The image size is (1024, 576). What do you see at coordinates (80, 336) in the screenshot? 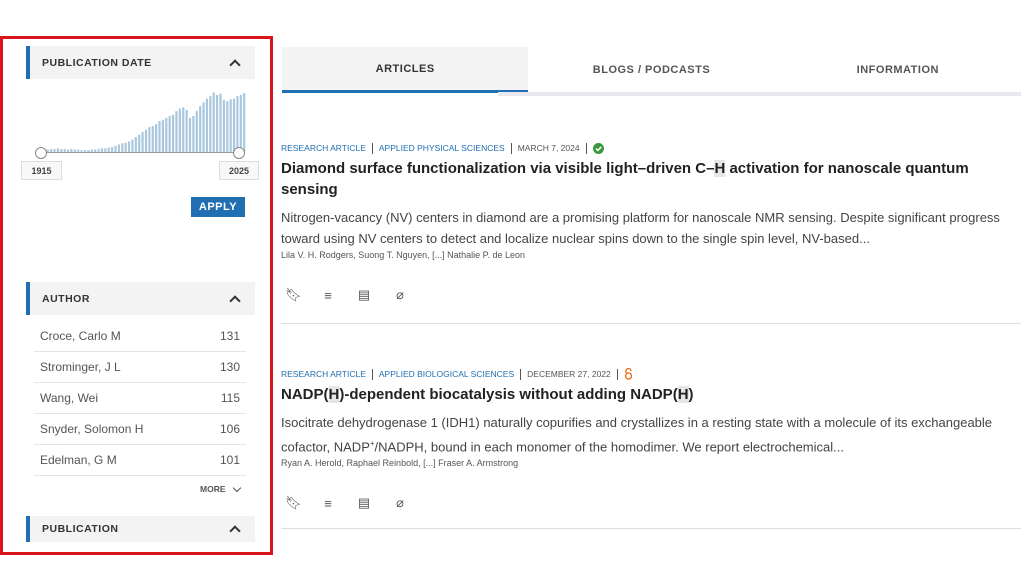
I see `author-name: Croce, Carlo M` at bounding box center [80, 336].